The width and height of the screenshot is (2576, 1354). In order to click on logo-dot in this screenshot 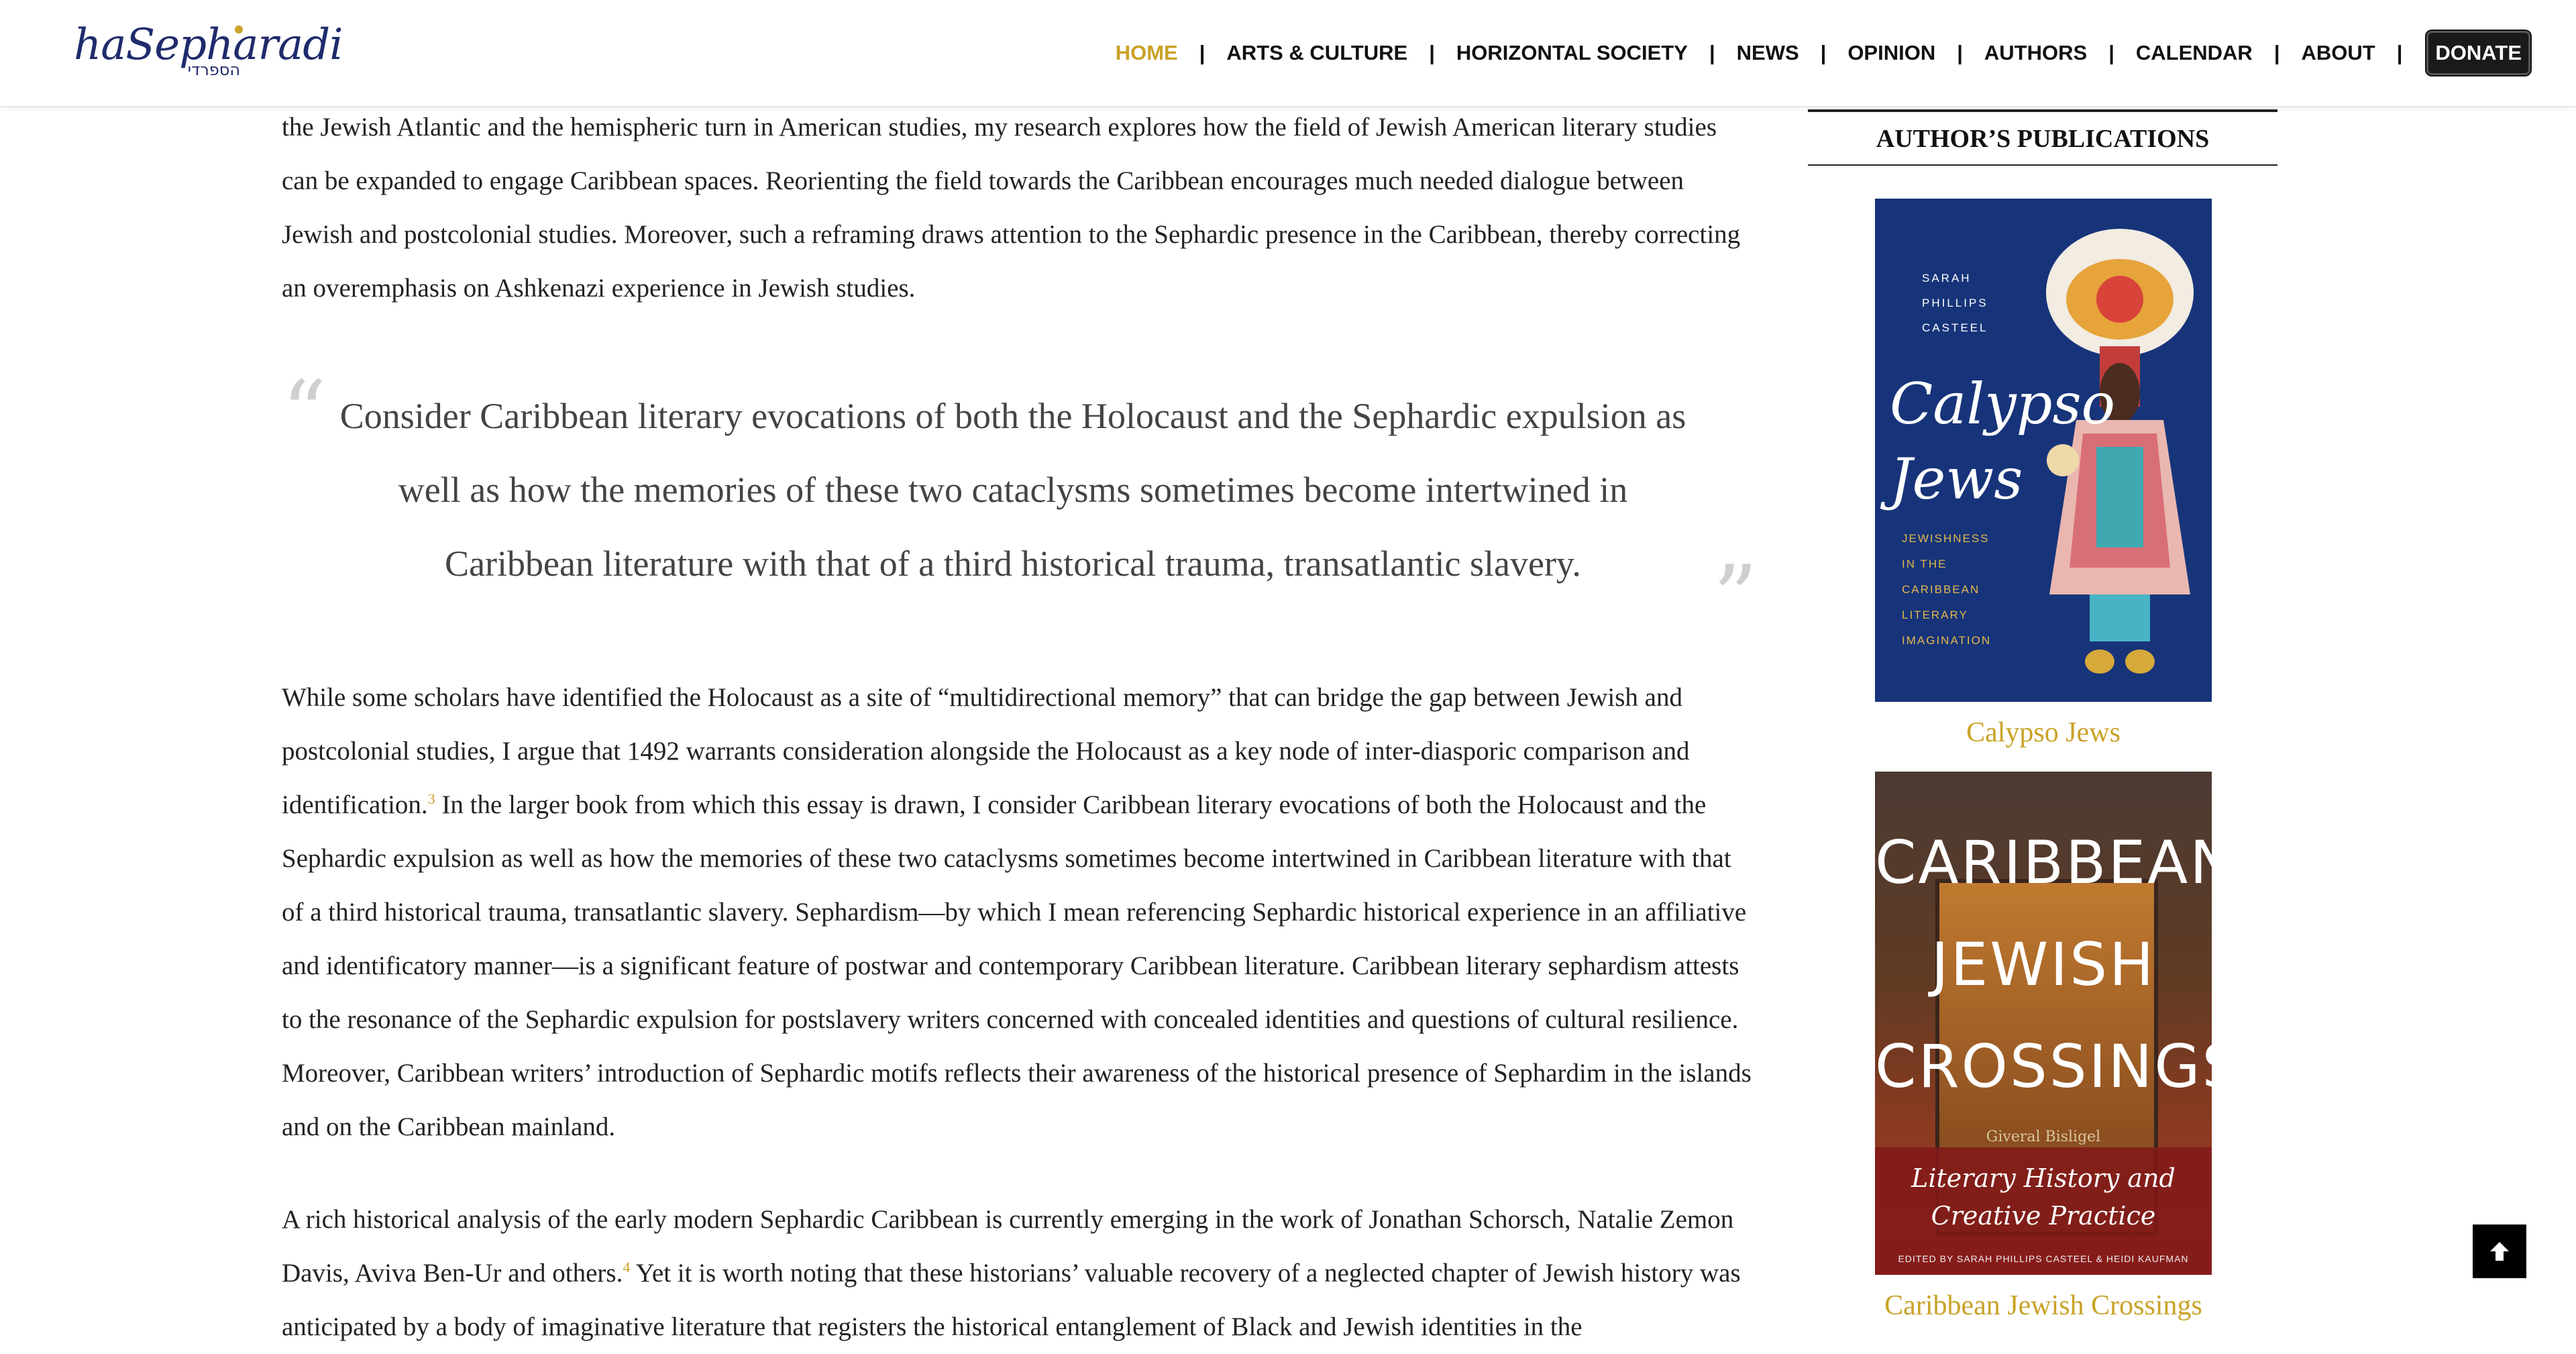, I will do `click(239, 29)`.